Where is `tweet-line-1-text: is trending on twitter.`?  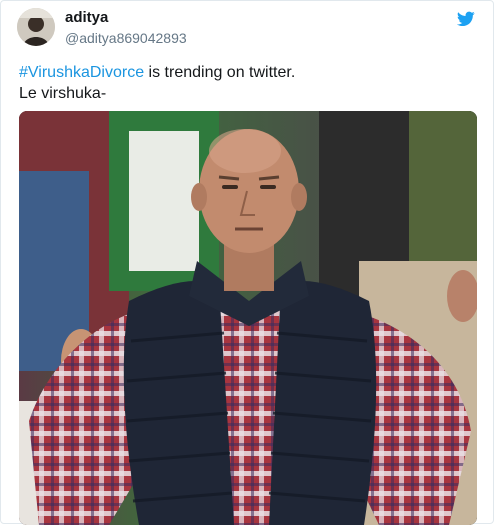 tweet-line-1-text: is trending on twitter. is located at coordinates (220, 72).